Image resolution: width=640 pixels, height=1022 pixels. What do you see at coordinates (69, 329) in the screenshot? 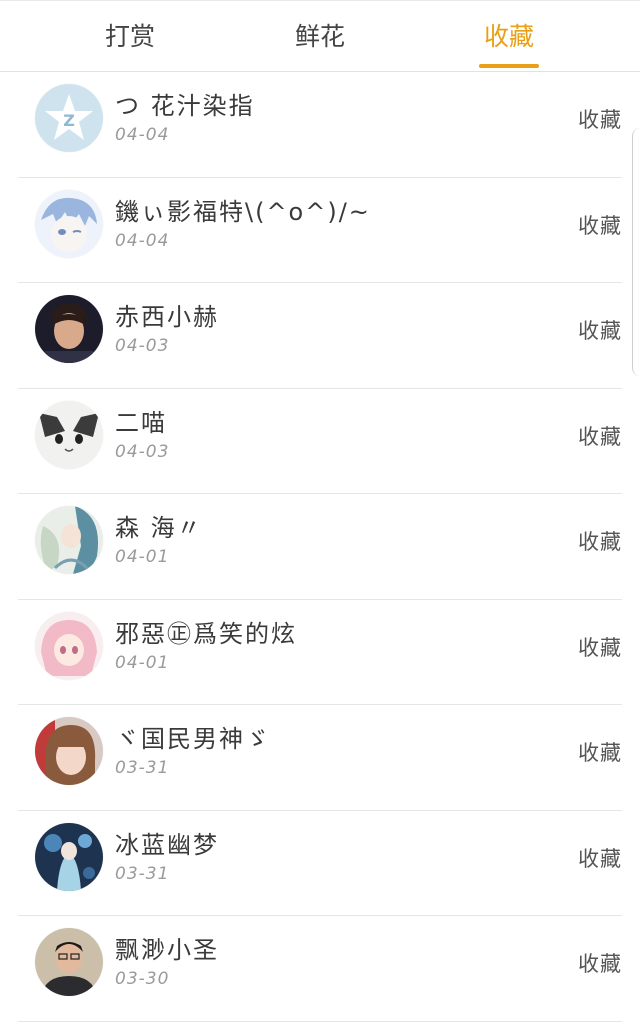
I see `person-photo-avatar` at bounding box center [69, 329].